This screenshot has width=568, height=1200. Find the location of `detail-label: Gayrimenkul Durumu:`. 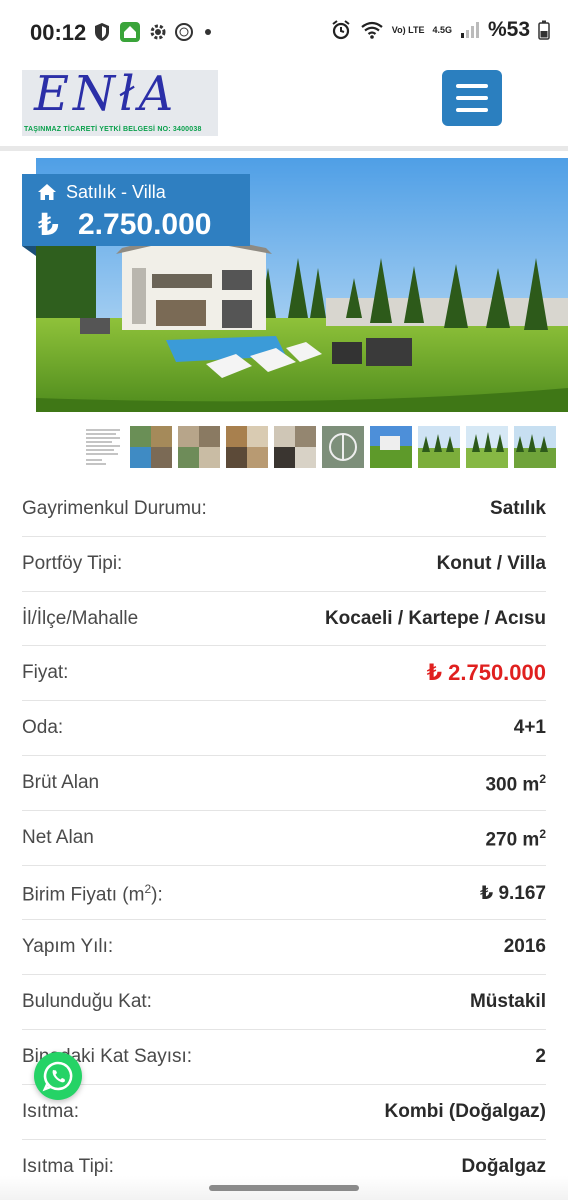

detail-label: Gayrimenkul Durumu: is located at coordinates (114, 508).